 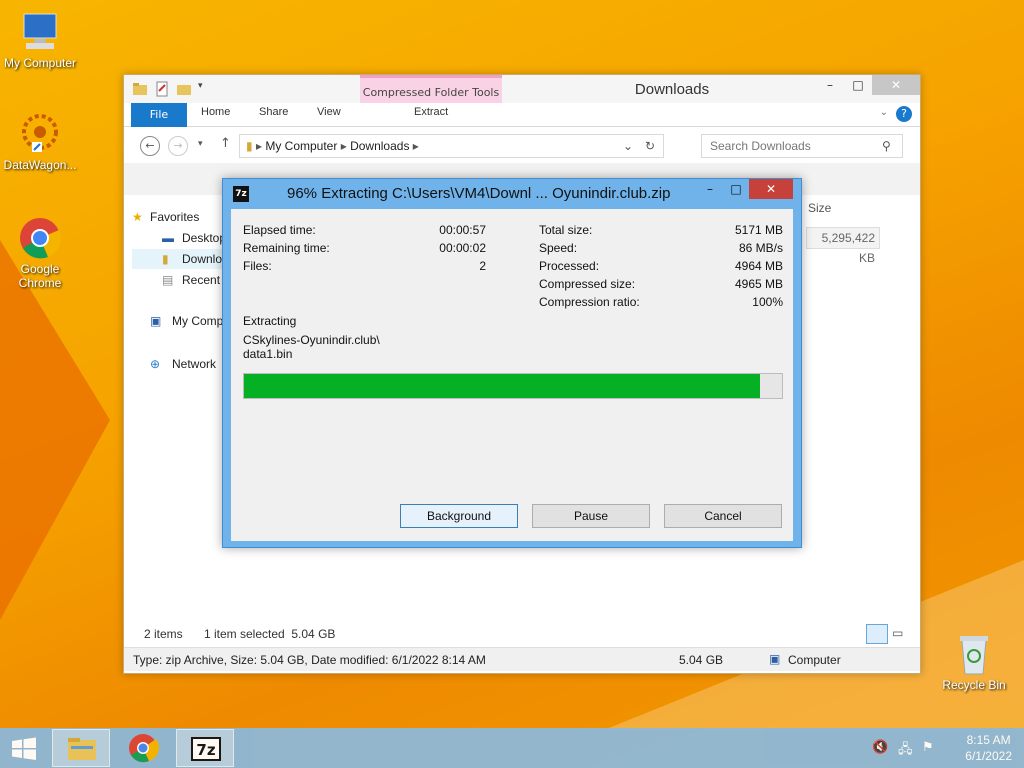 What do you see at coordinates (165, 259) in the screenshot?
I see `downloads-folder-icon: ▮` at bounding box center [165, 259].